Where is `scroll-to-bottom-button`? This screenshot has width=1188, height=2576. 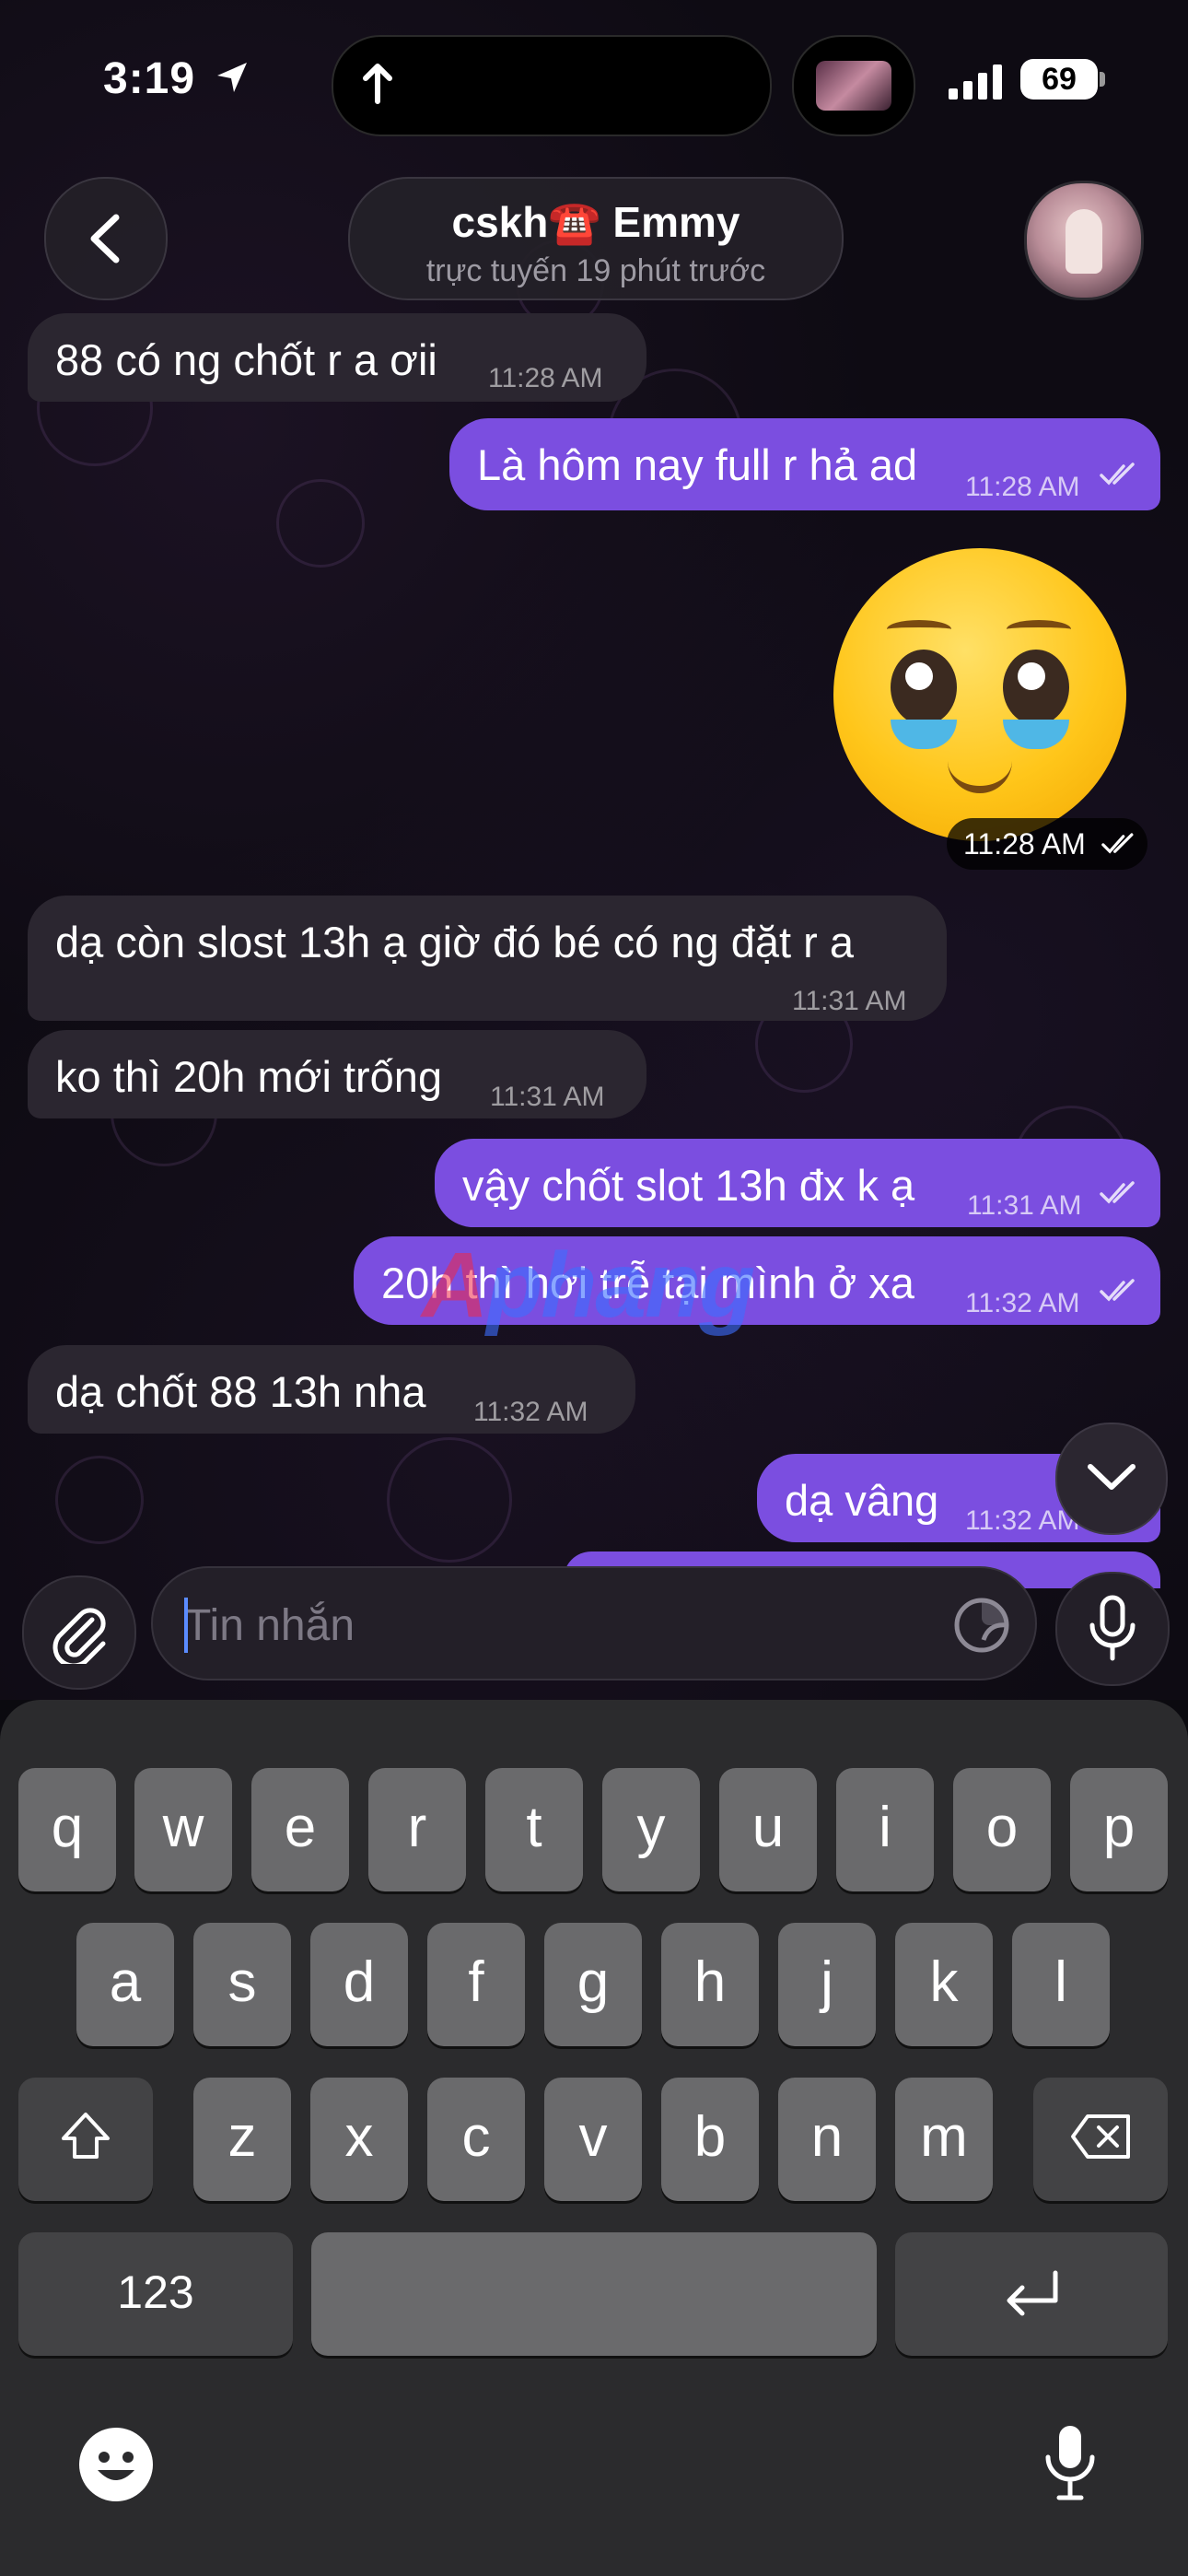 scroll-to-bottom-button is located at coordinates (1111, 1479).